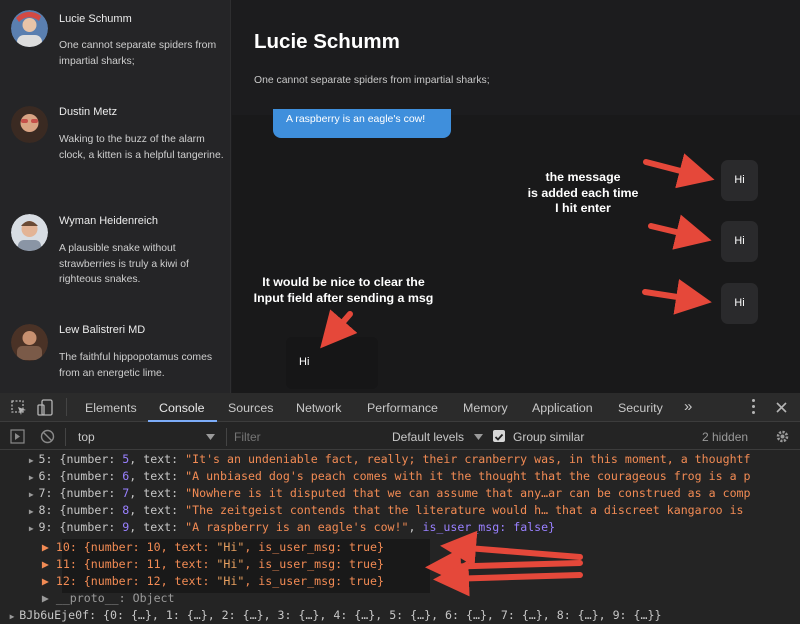  I want to click on tab-sources: Sources, so click(250, 408).